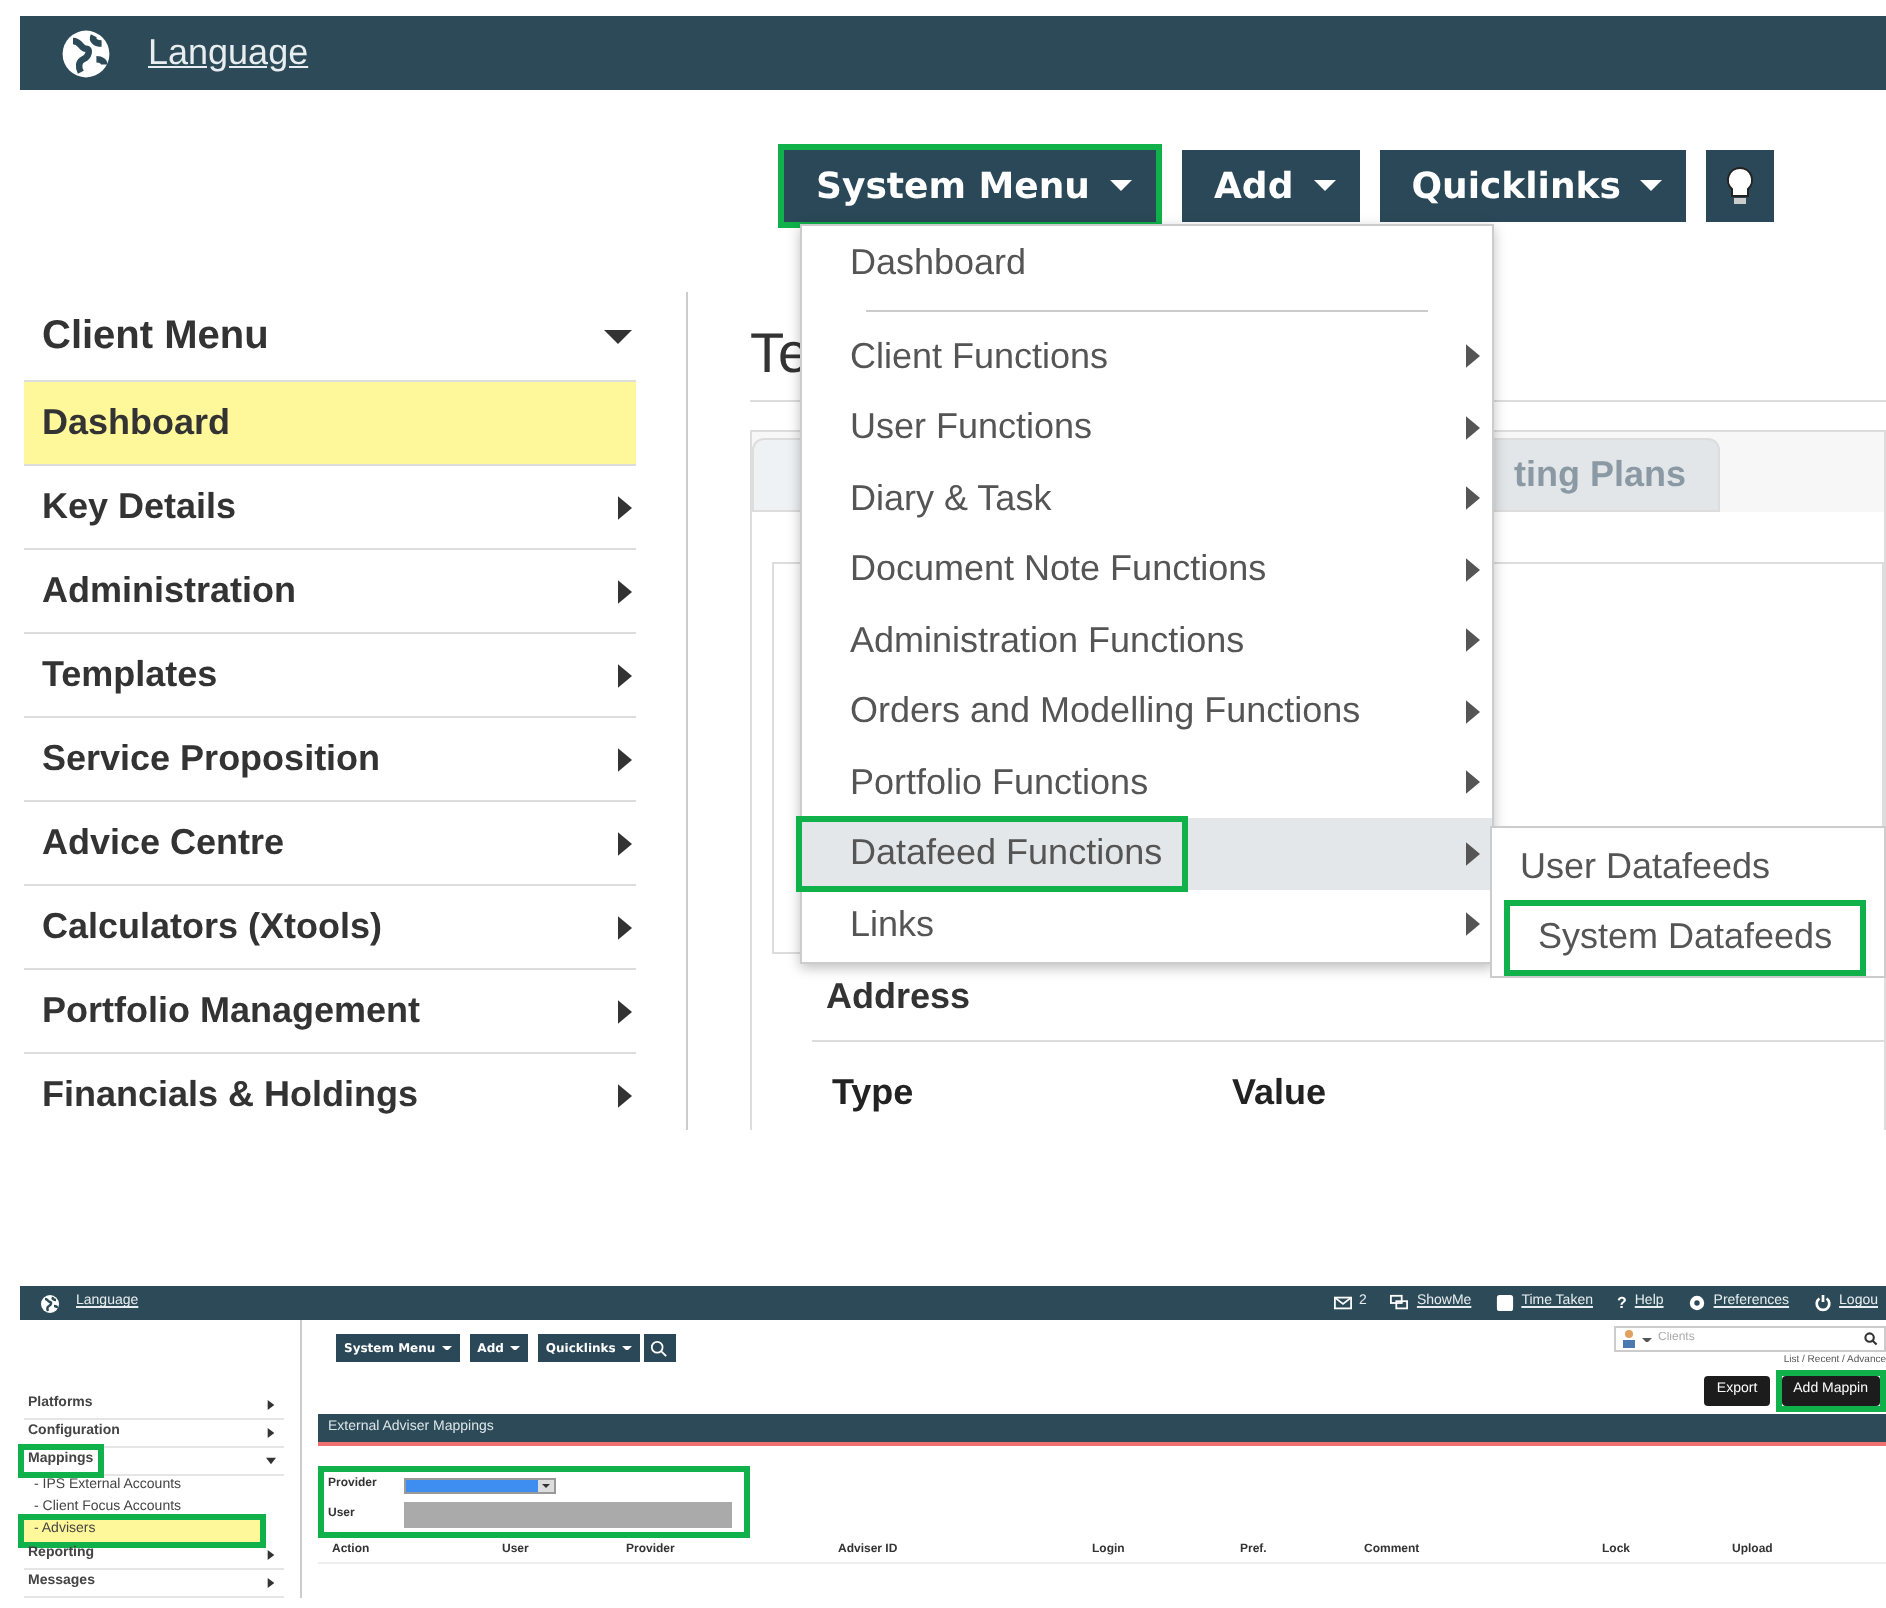  Describe the element at coordinates (1147, 356) in the screenshot. I see `menu-row: Client Functions` at that location.